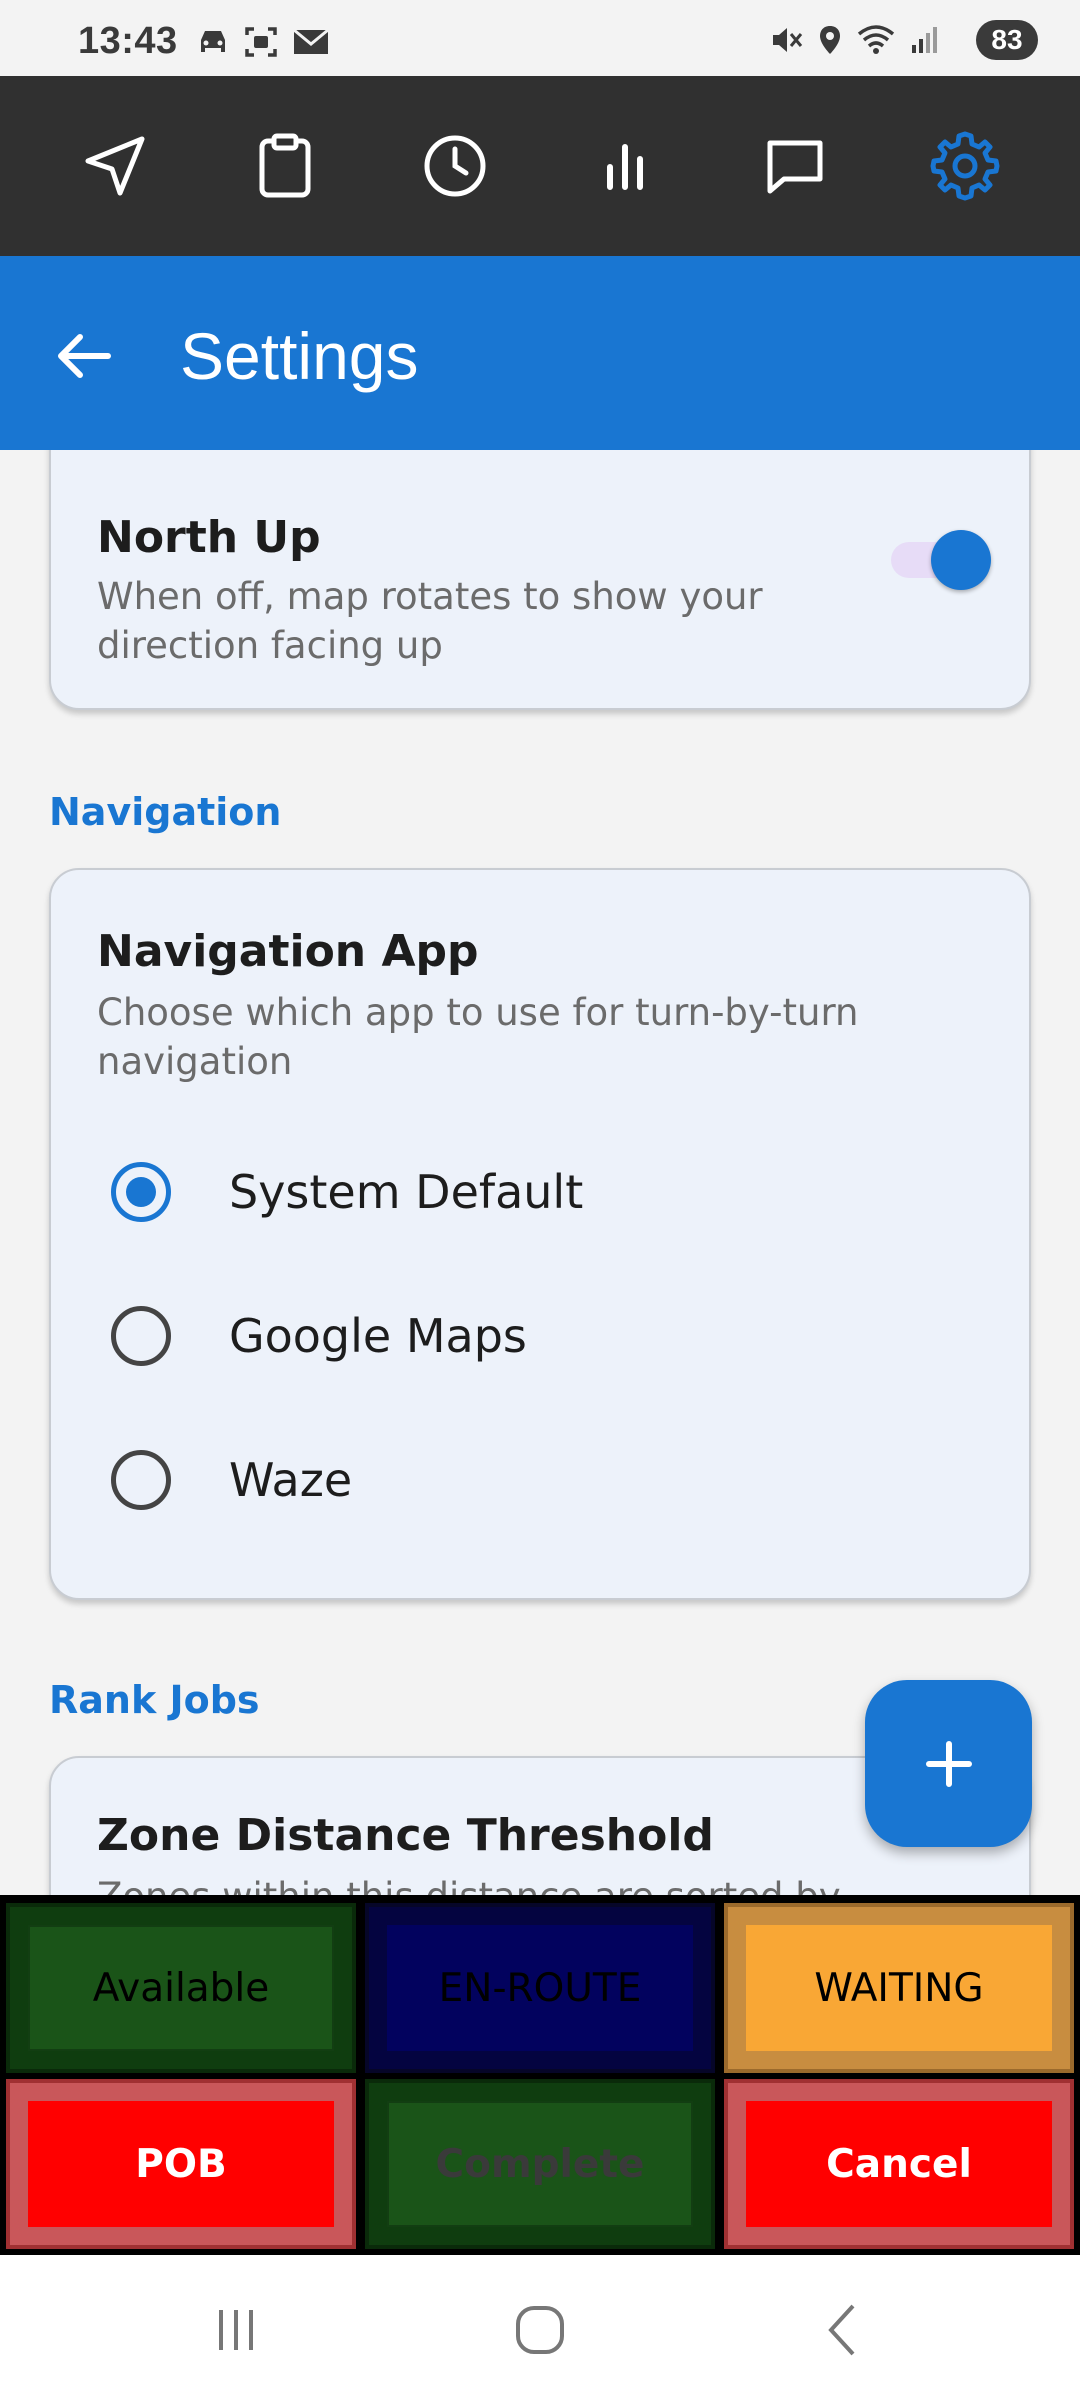  What do you see at coordinates (625, 166) in the screenshot?
I see `bar-chart-icon` at bounding box center [625, 166].